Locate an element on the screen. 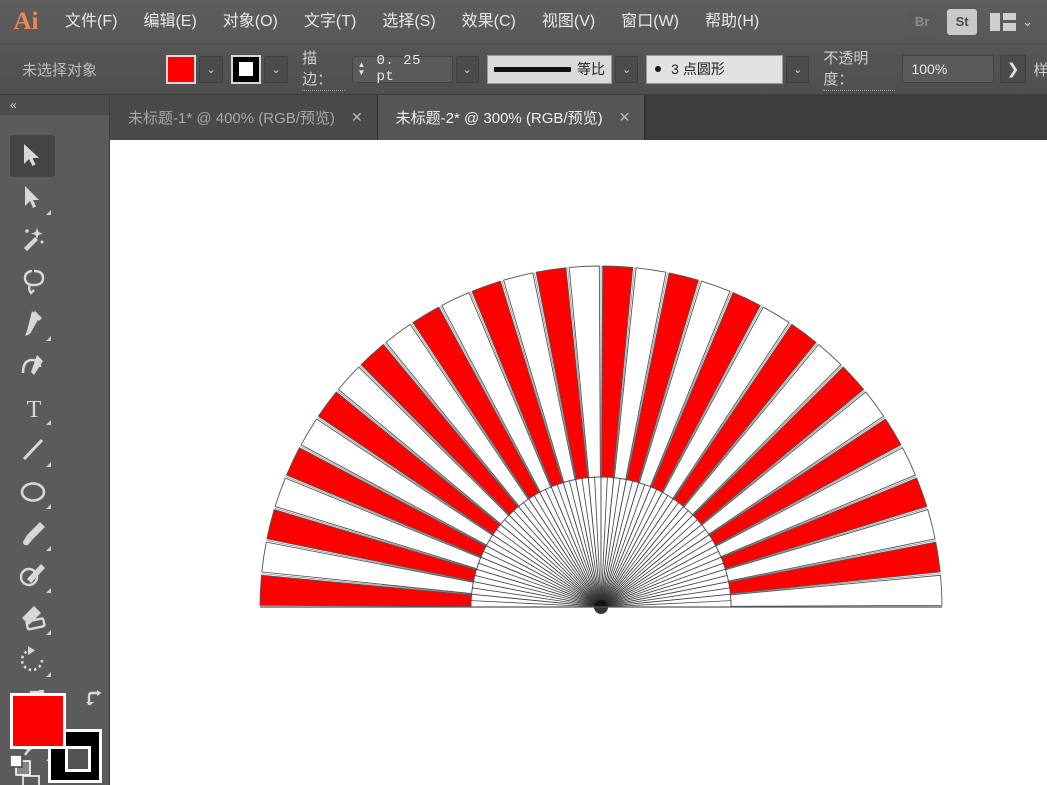 The width and height of the screenshot is (1047, 785). menu-file: 文件(F) is located at coordinates (91, 22).